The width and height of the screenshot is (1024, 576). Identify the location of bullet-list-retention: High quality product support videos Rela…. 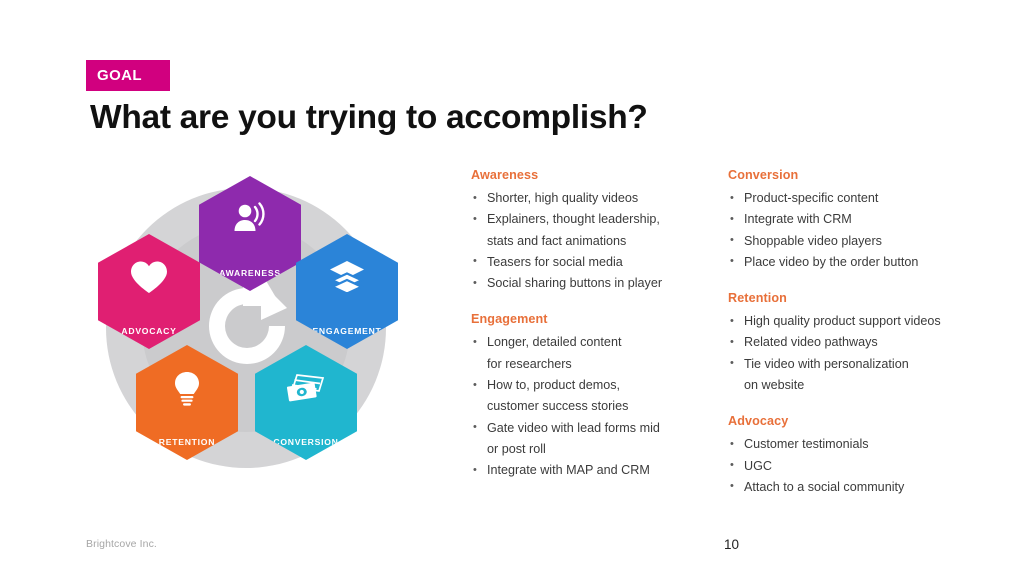
(852, 353).